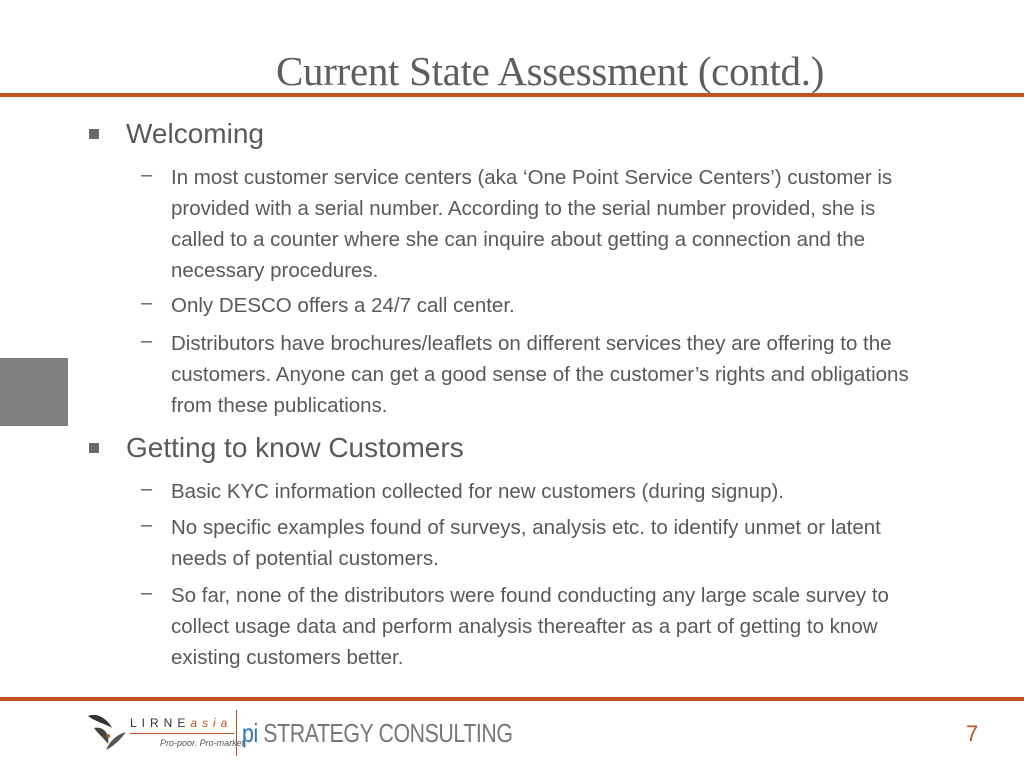 Image resolution: width=1024 pixels, height=768 pixels. What do you see at coordinates (512, 95) in the screenshot?
I see `title-divider` at bounding box center [512, 95].